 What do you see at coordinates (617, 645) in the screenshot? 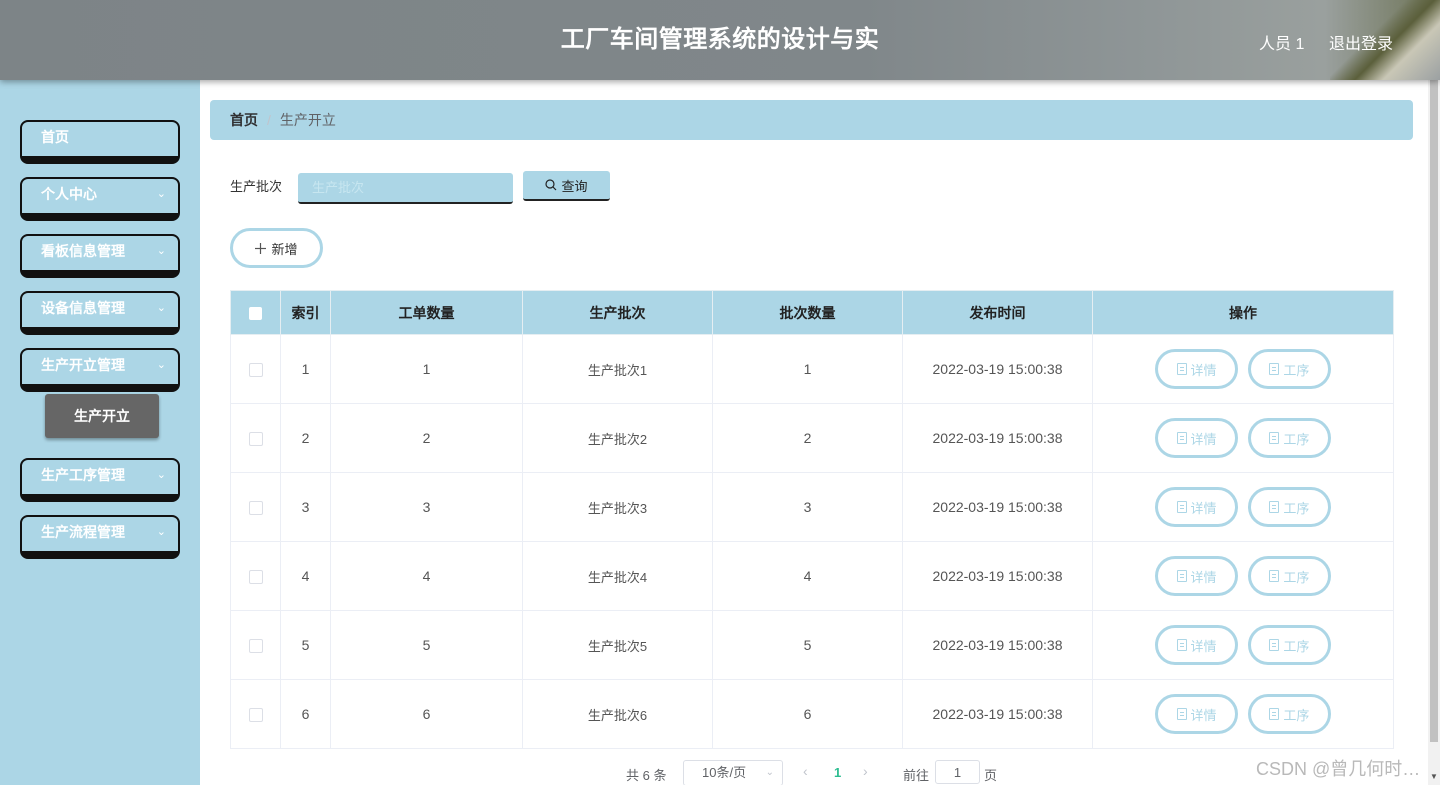
I see `cell-batch: 生产批次5` at bounding box center [617, 645].